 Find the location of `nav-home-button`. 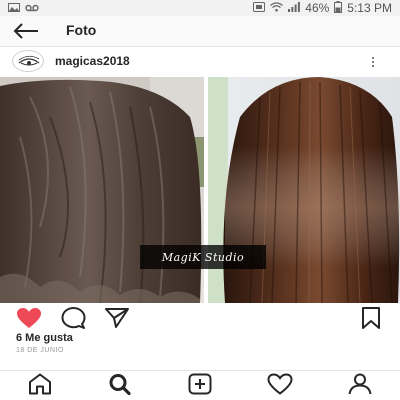

nav-home-button is located at coordinates (40, 386).